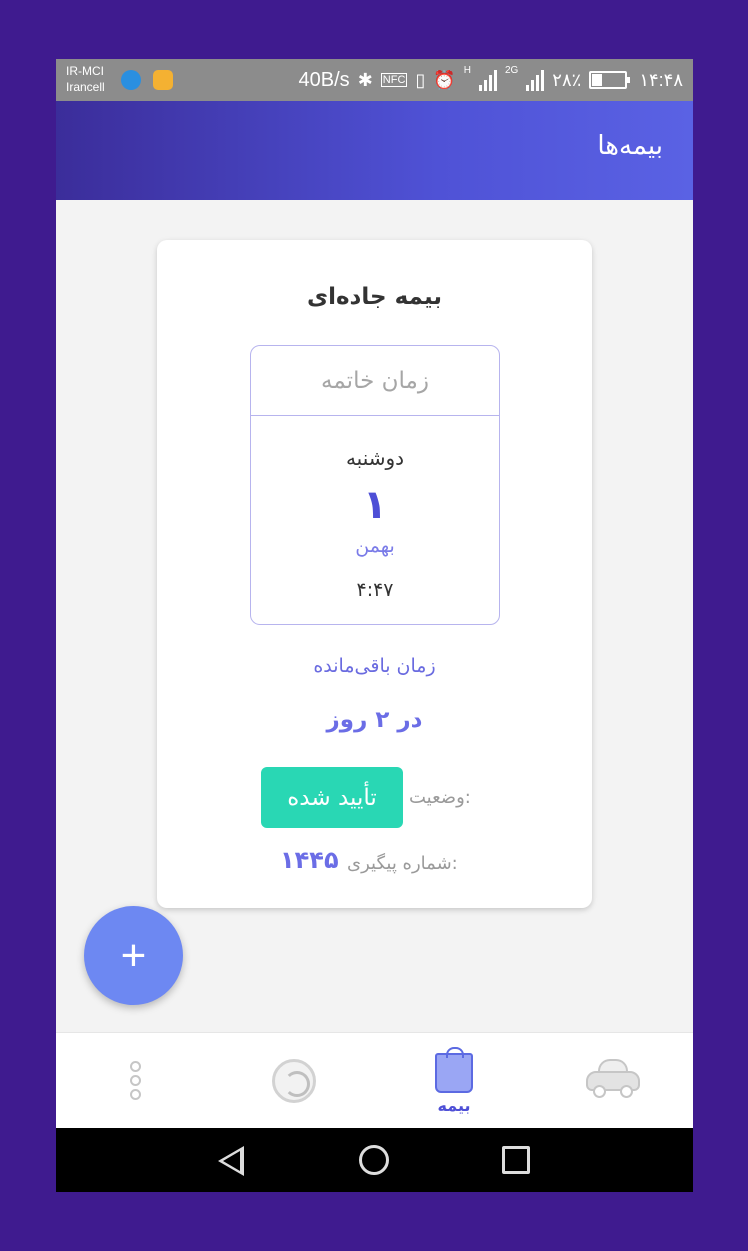 This screenshot has width=748, height=1251. Describe the element at coordinates (511, 70) in the screenshot. I see `network-type-2g: 2G` at that location.